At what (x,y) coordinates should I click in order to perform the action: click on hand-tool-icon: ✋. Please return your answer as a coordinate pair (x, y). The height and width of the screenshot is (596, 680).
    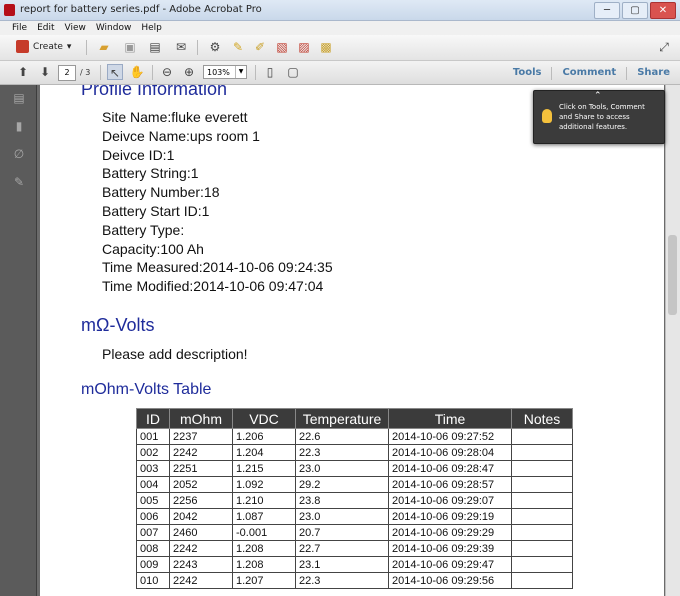
    Looking at the image, I should click on (137, 72).